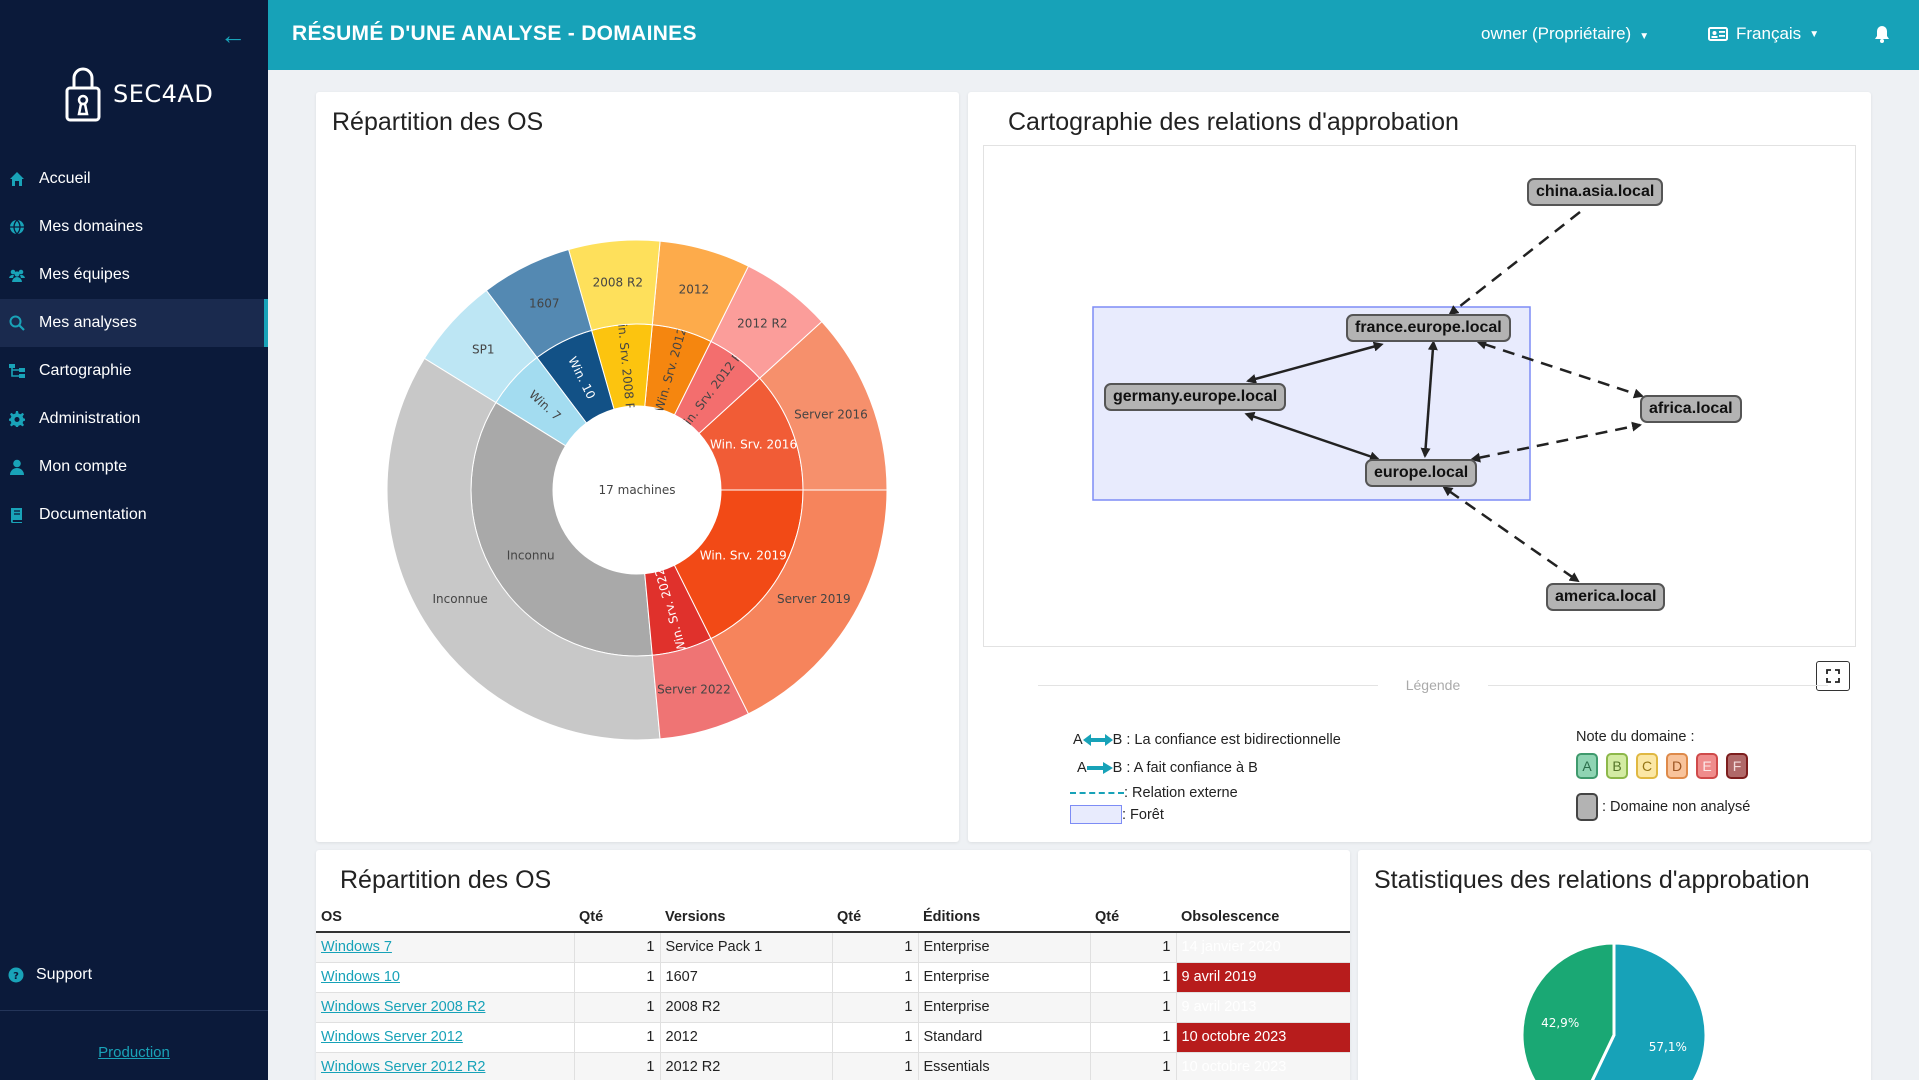  What do you see at coordinates (134, 371) in the screenshot?
I see `sidebar-item-cartographie: Cartographie` at bounding box center [134, 371].